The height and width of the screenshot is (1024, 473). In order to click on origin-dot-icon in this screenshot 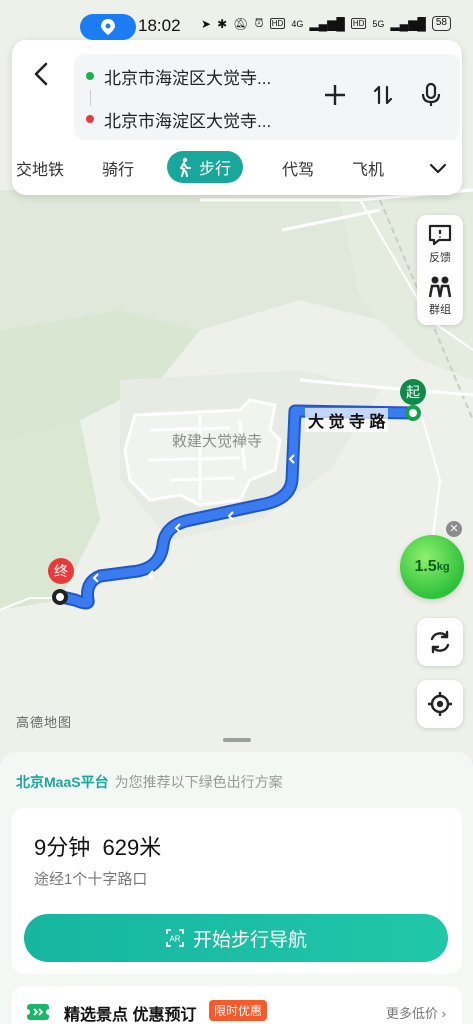, I will do `click(90, 76)`.